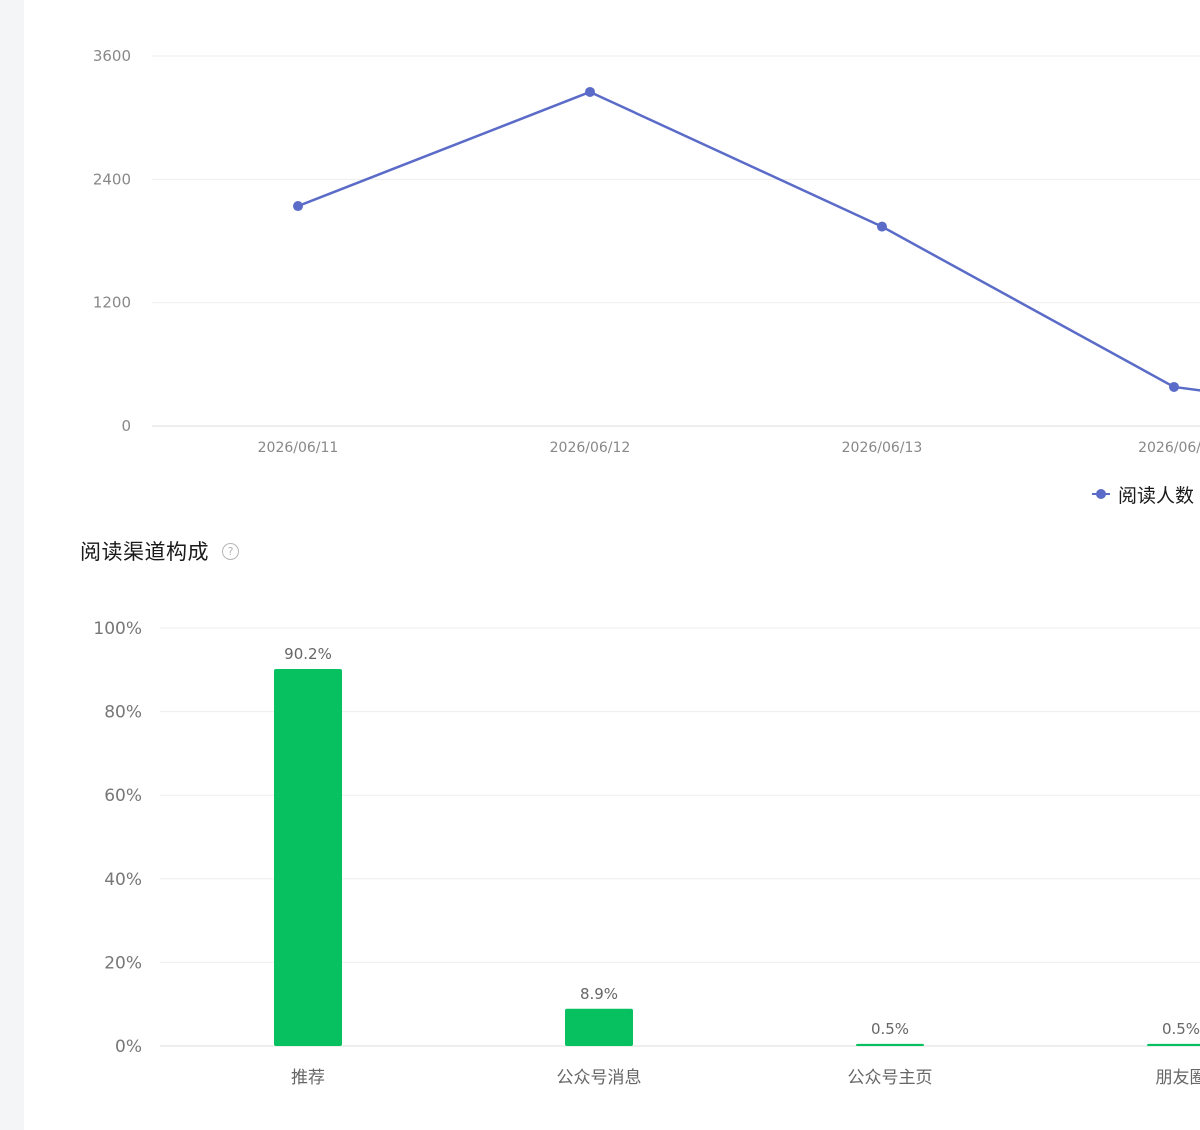  I want to click on x-tick-label: 推荐, so click(308, 1078).